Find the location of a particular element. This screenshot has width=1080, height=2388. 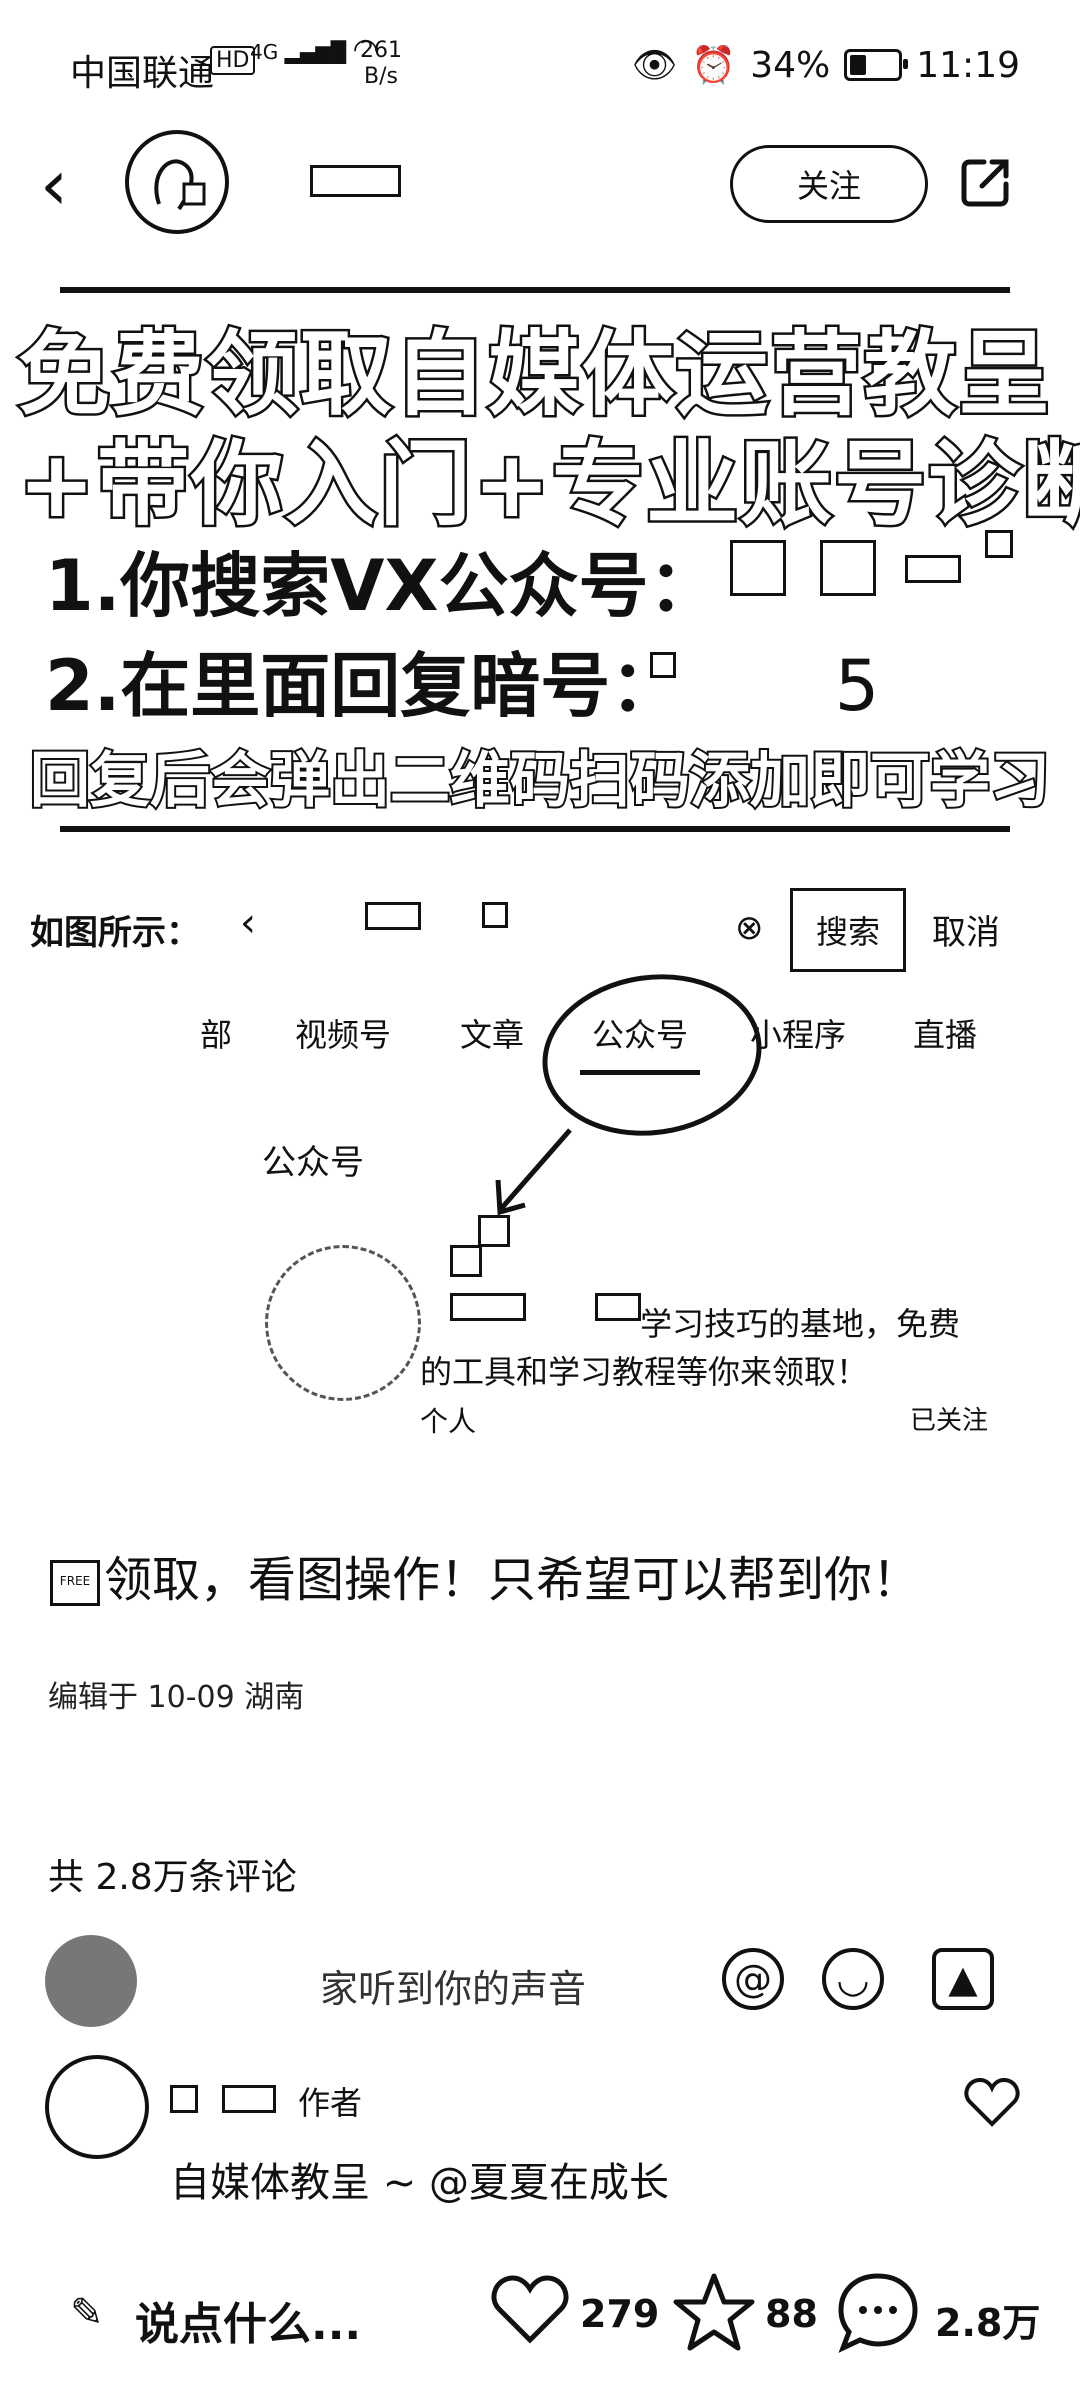

account-desc-line-2: 的工具和学习教程等你来领取！ is located at coordinates (644, 1372).